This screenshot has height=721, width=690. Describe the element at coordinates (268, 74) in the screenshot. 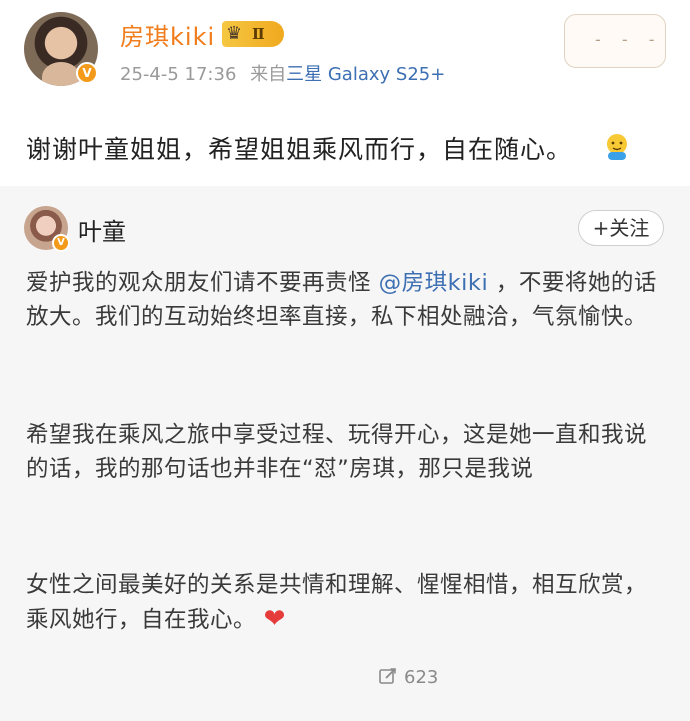

I see `source-prefix: 来自` at that location.